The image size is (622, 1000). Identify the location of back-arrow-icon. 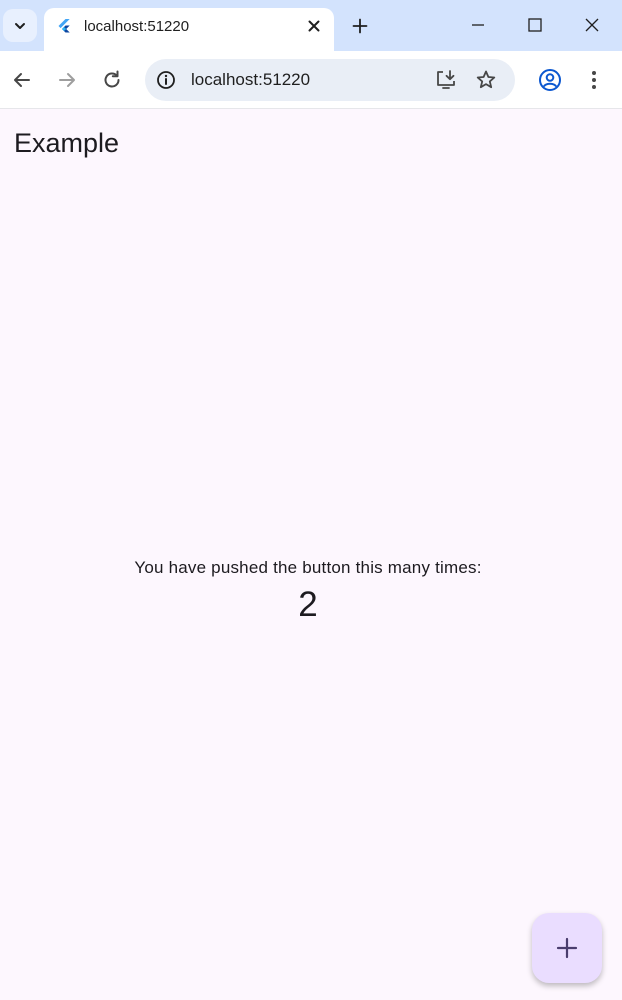
(22, 80).